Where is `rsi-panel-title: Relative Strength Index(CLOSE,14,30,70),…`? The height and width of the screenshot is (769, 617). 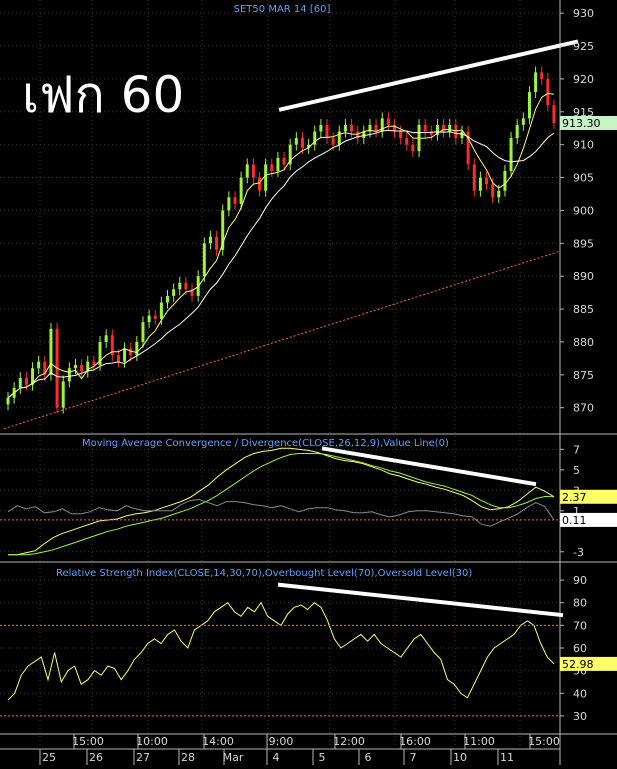
rsi-panel-title: Relative Strength Index(CLOSE,14,30,70),… is located at coordinates (264, 573).